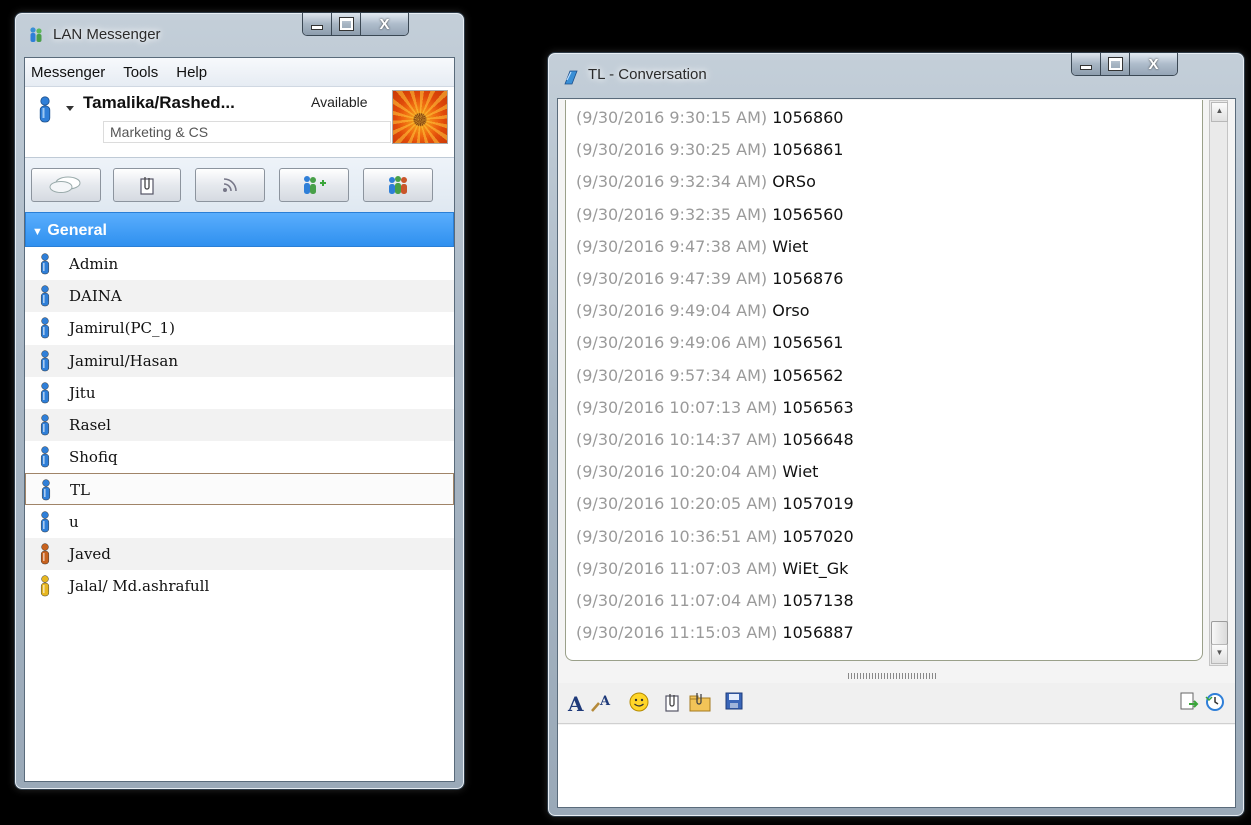 This screenshot has height=825, width=1251. Describe the element at coordinates (677, 536) in the screenshot. I see `message-timestamp: (9/30/2016 10:36:51 AM)` at that location.